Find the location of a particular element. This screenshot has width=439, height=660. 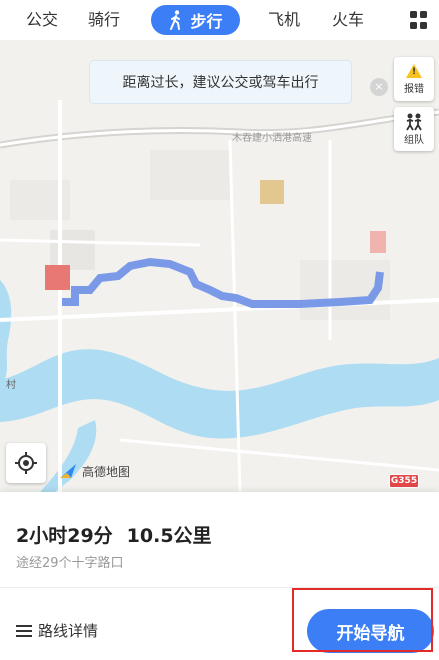

warning-triangle-icon: ! is located at coordinates (414, 70).